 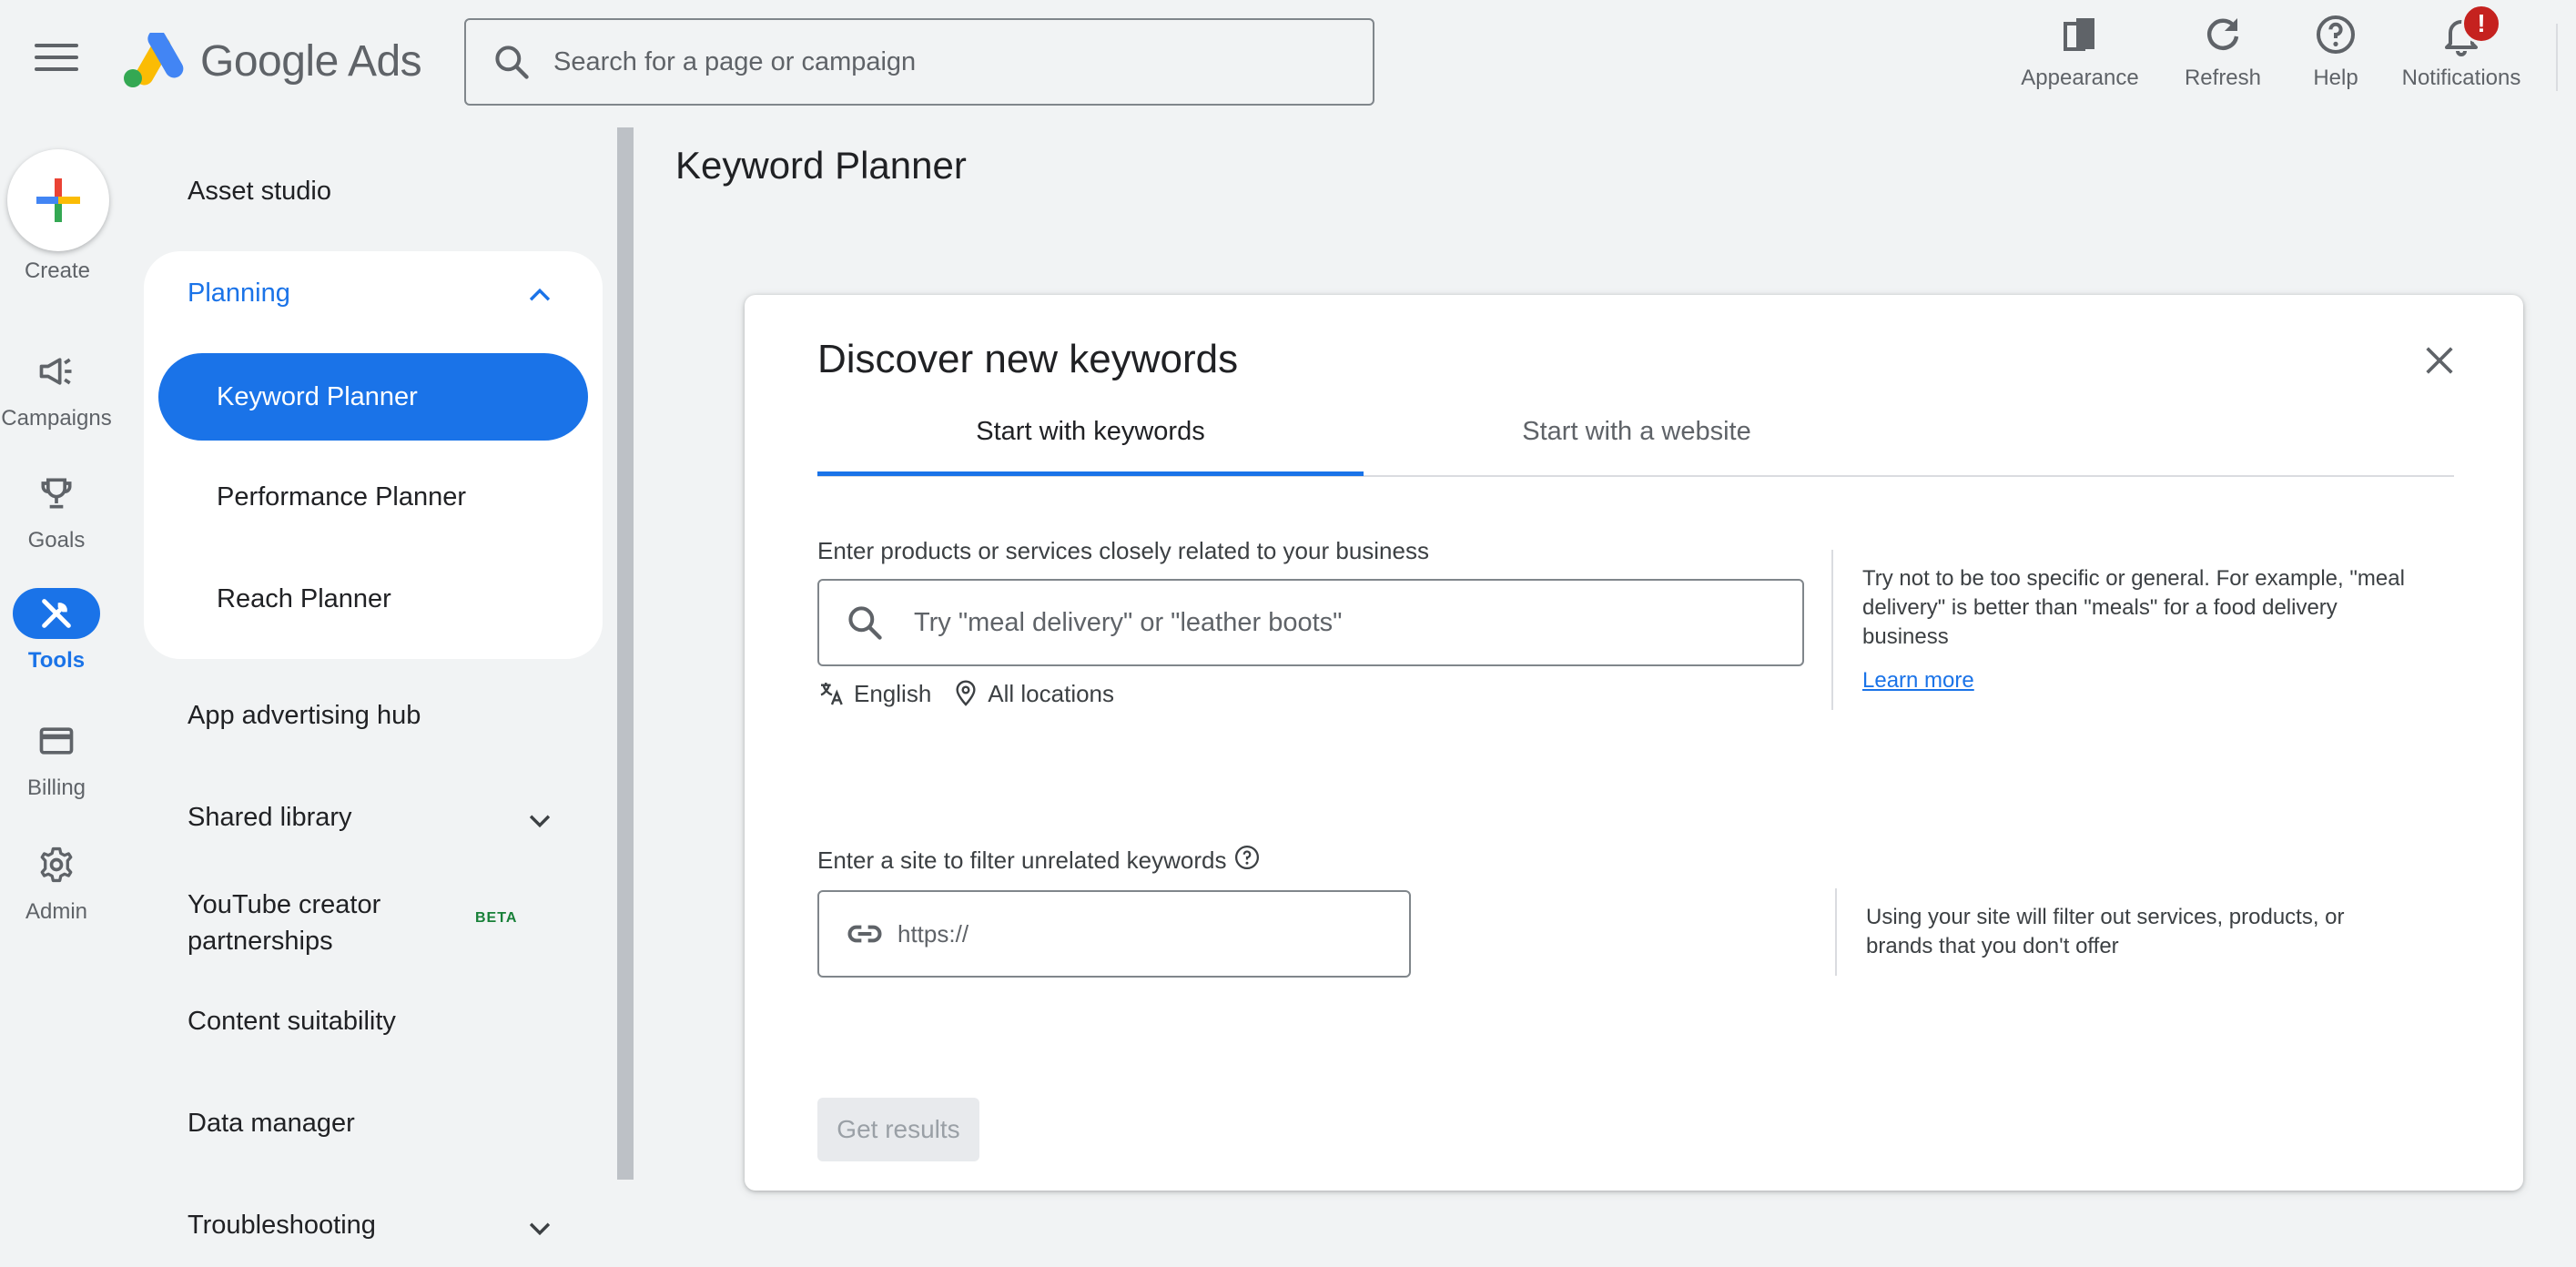 I want to click on create-button, so click(x=58, y=200).